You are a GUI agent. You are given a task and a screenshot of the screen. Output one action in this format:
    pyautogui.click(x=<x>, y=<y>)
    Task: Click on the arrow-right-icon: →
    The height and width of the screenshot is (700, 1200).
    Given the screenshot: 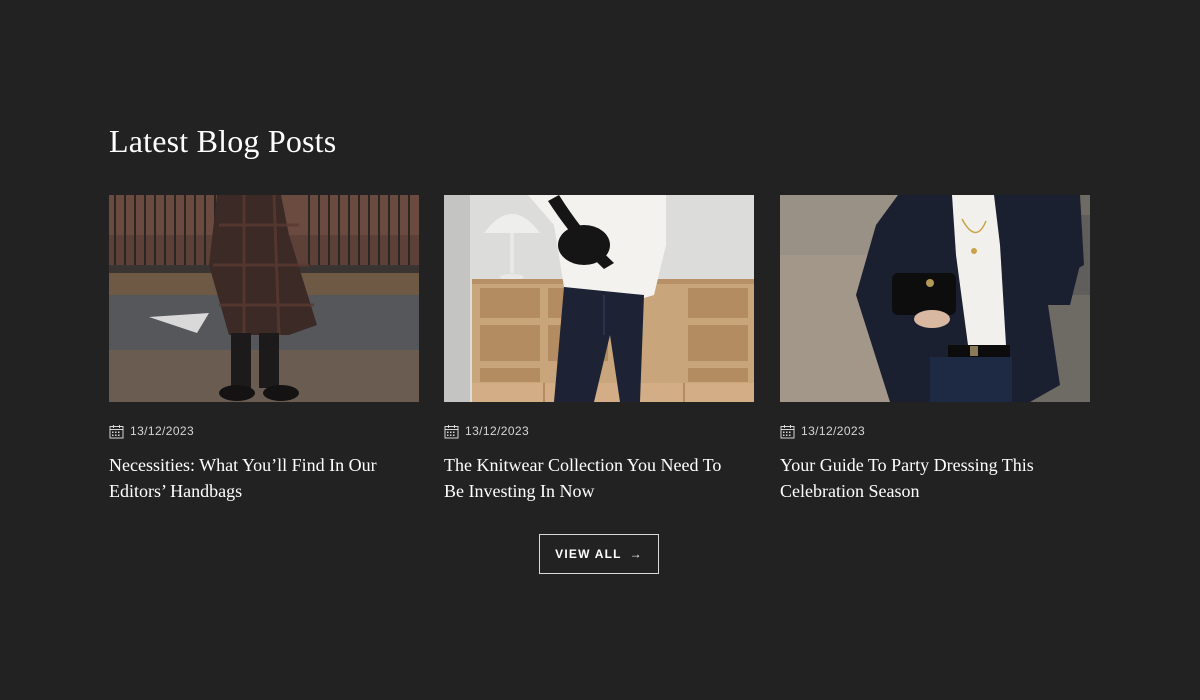 What is the action you would take?
    pyautogui.click(x=636, y=554)
    